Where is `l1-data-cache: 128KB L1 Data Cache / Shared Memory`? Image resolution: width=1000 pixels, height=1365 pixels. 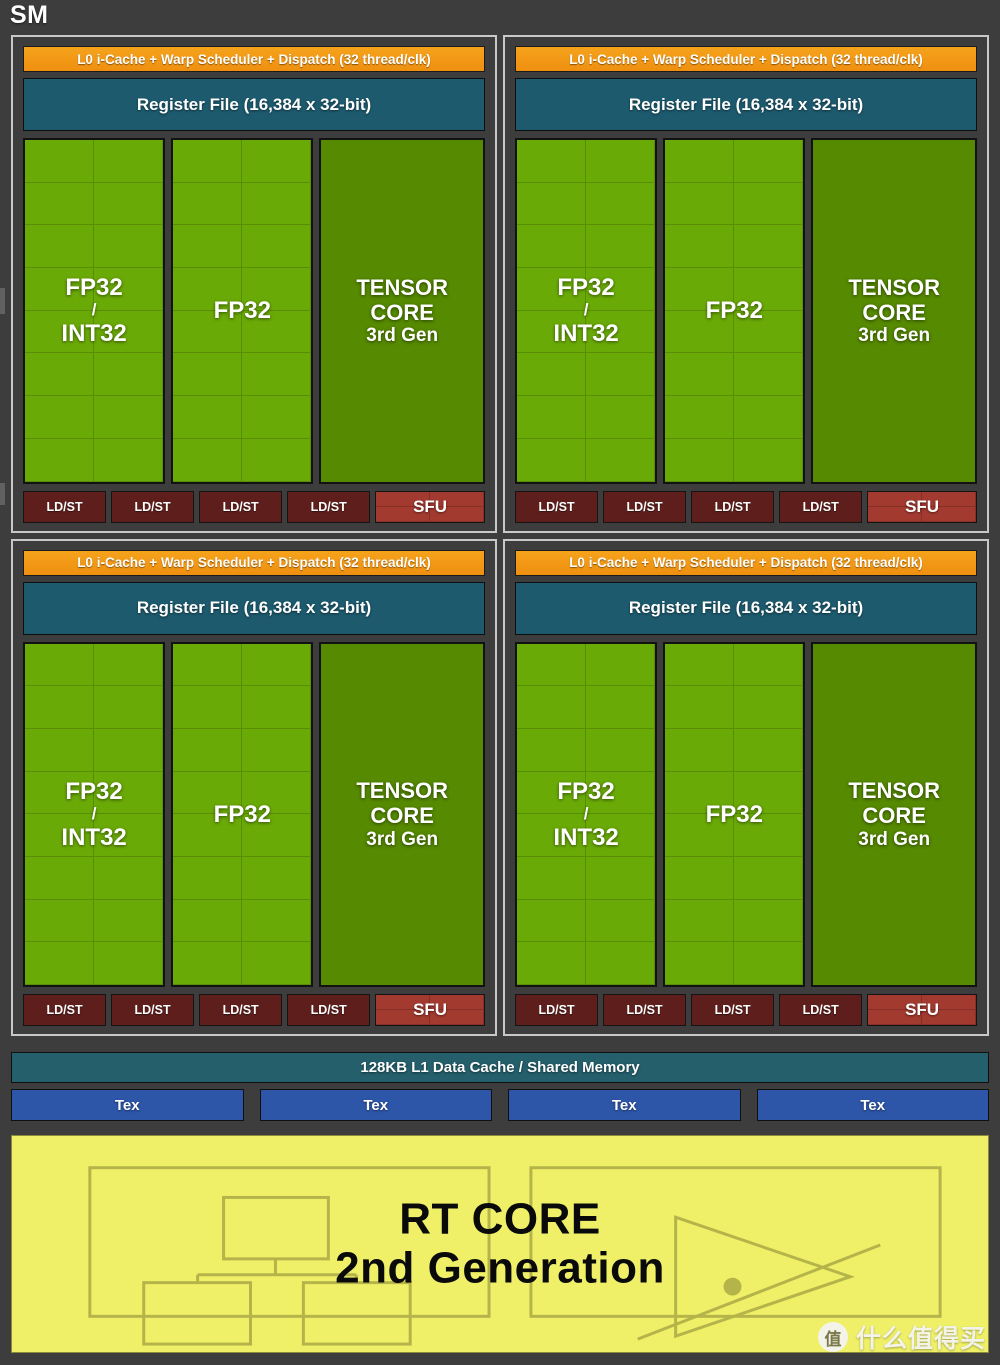
l1-data-cache: 128KB L1 Data Cache / Shared Memory is located at coordinates (500, 1067).